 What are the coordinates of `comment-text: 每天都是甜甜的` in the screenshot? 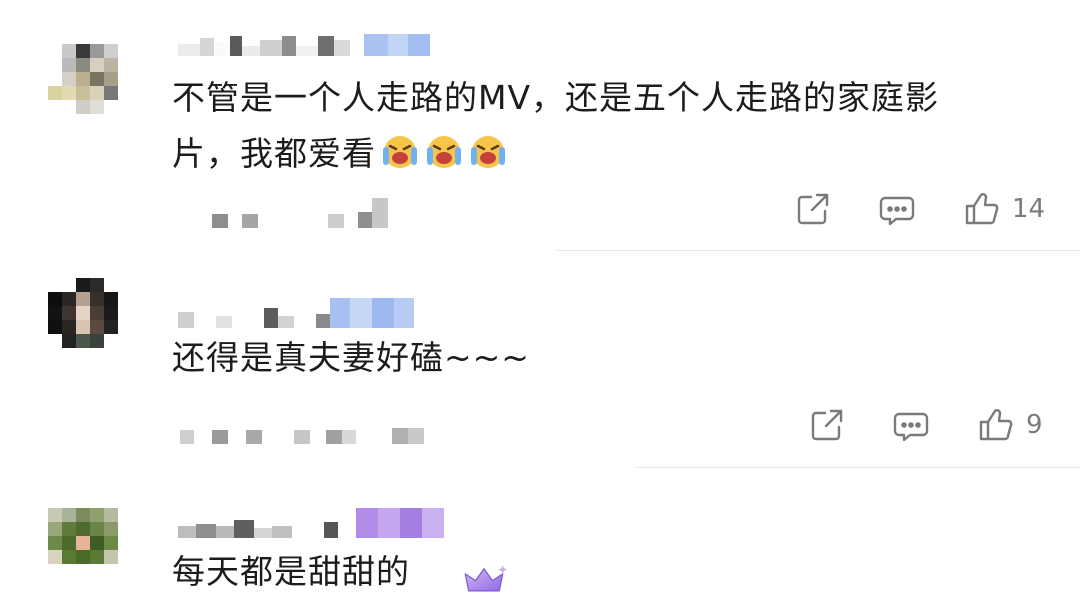 It's located at (291, 572).